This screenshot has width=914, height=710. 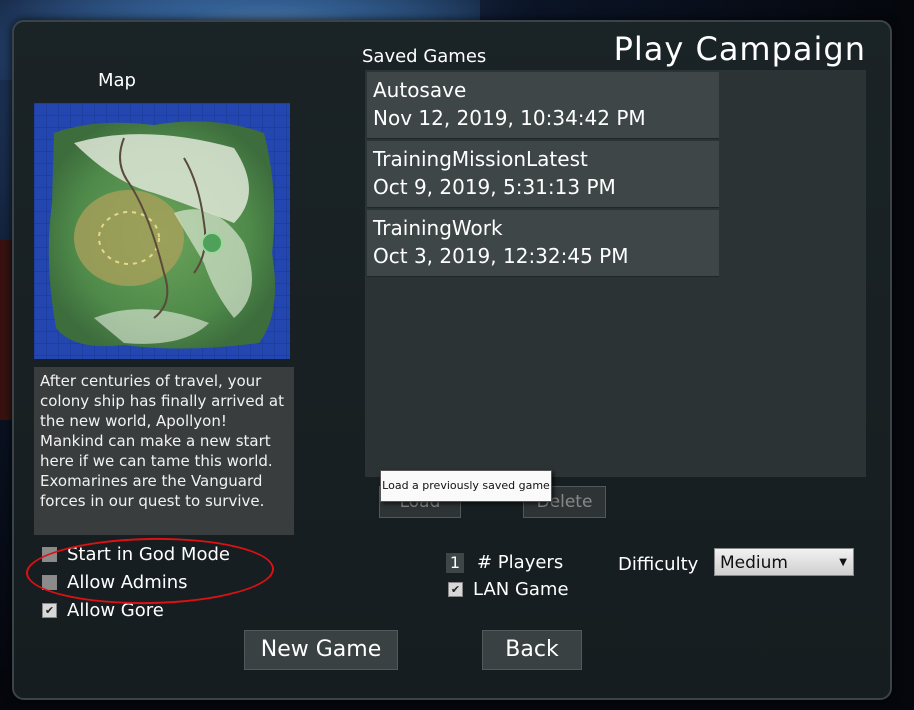 I want to click on god-mode-label: Start in God Mode, so click(x=148, y=554).